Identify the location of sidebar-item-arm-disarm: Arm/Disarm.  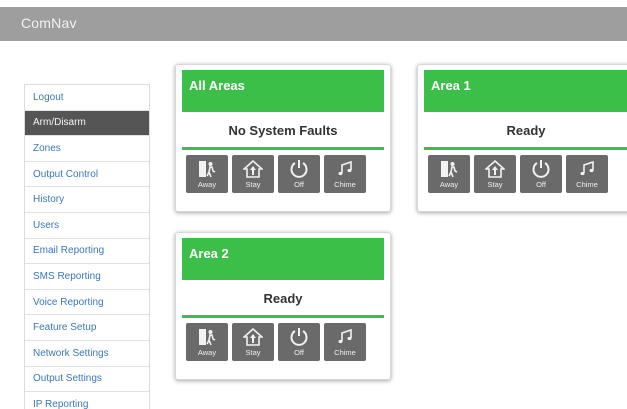
(87, 123).